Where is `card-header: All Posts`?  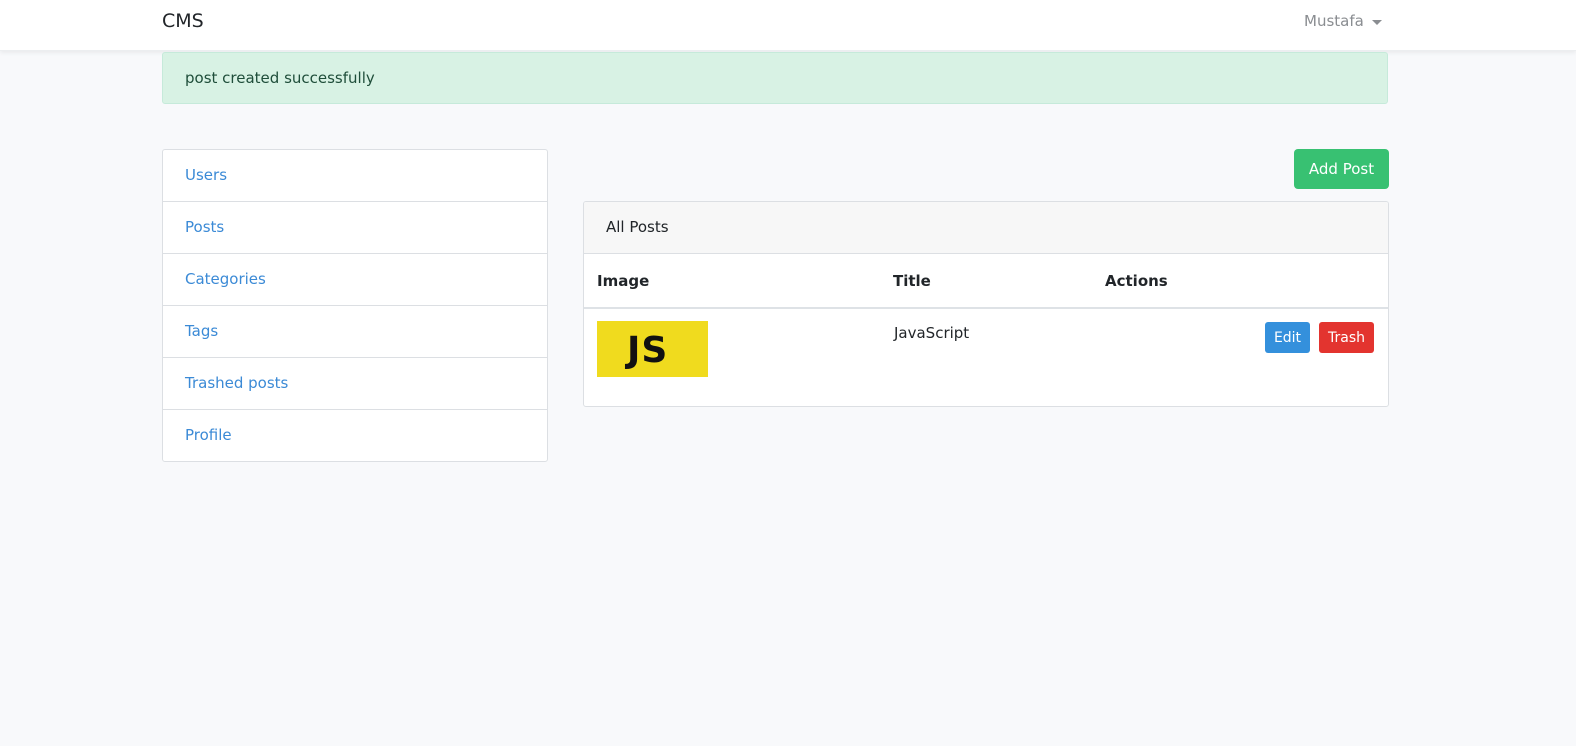 card-header: All Posts is located at coordinates (986, 228).